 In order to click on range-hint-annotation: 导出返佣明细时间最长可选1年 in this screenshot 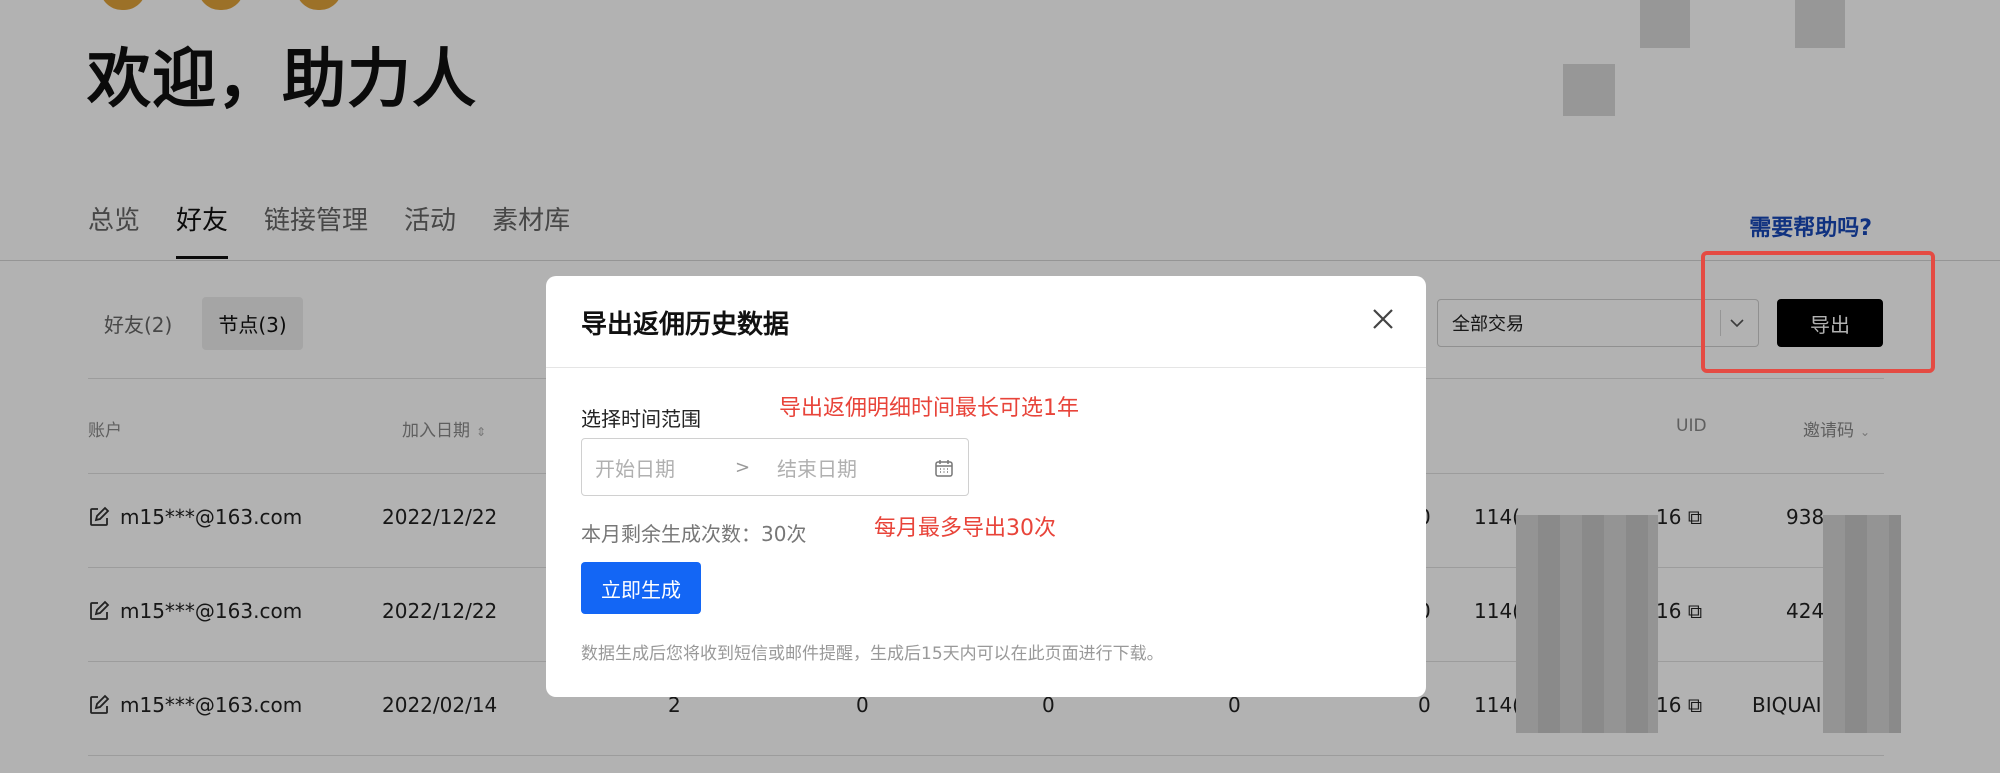, I will do `click(929, 408)`.